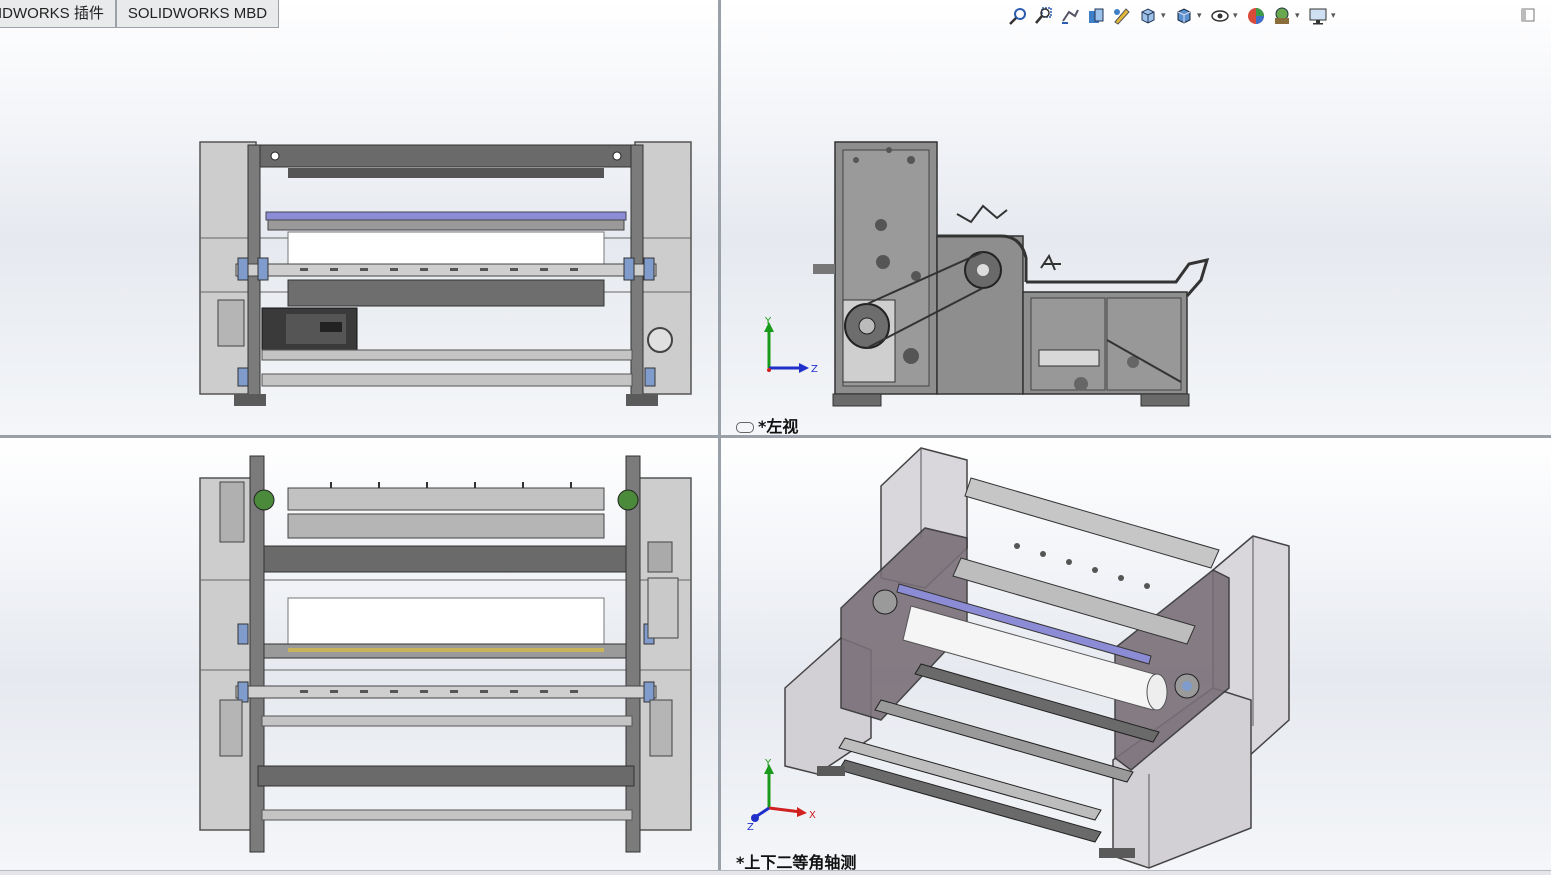  I want to click on view-triad: Y X Z, so click(781, 795).